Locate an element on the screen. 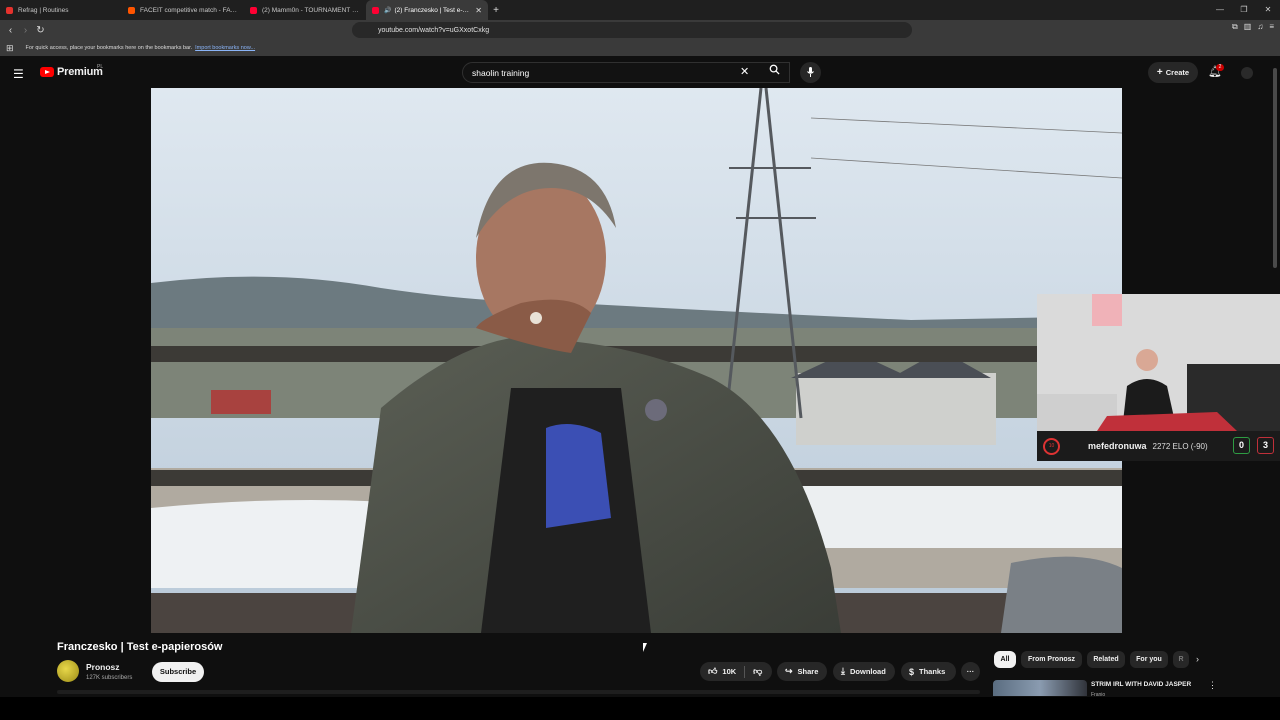 The image size is (1280, 720). chevron-right-icon: › is located at coordinates (1197, 659).